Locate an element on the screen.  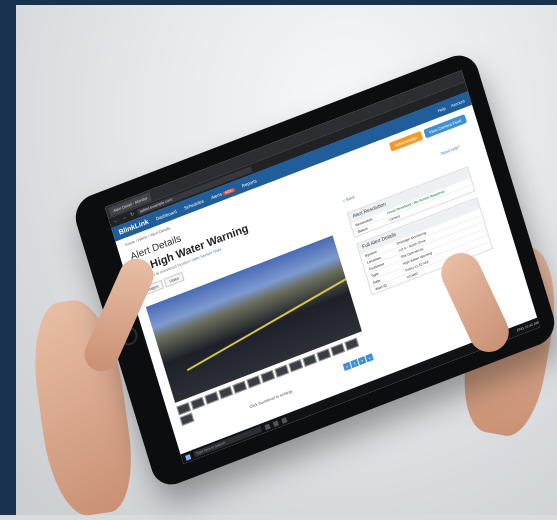
row-value: Closed is located at coordinates (394, 218).